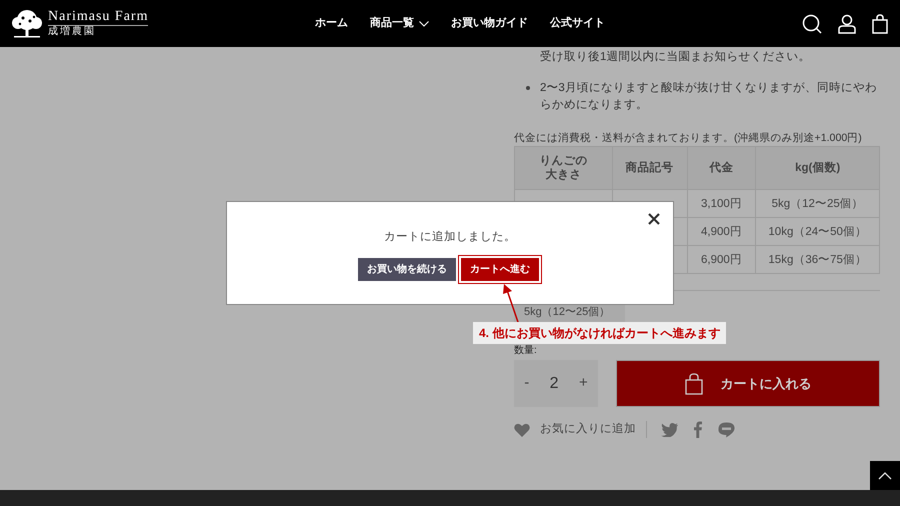 The height and width of the screenshot is (506, 900). I want to click on column-header: 商品記号, so click(650, 168).